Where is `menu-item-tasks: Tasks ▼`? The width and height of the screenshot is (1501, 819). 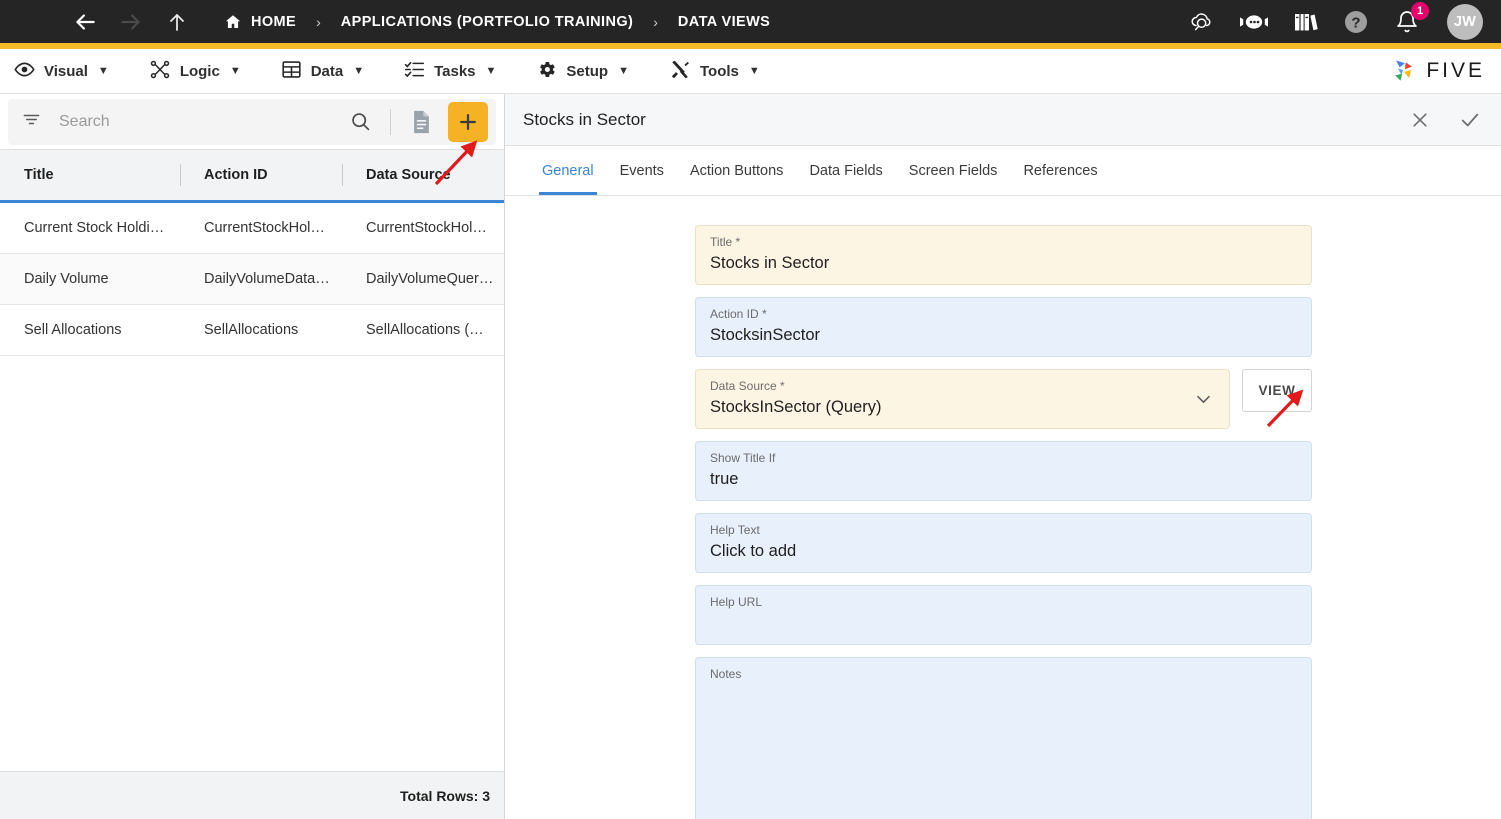
menu-item-tasks: Tasks ▼ is located at coordinates (450, 71).